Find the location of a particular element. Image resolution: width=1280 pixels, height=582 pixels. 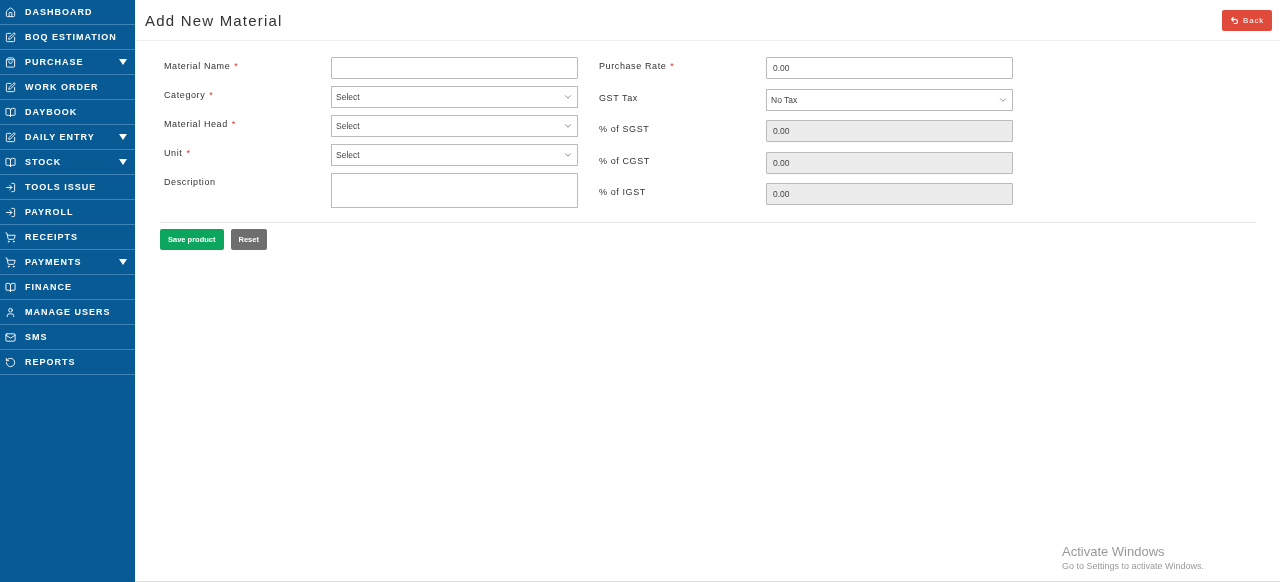

house-icon is located at coordinates (10, 12).